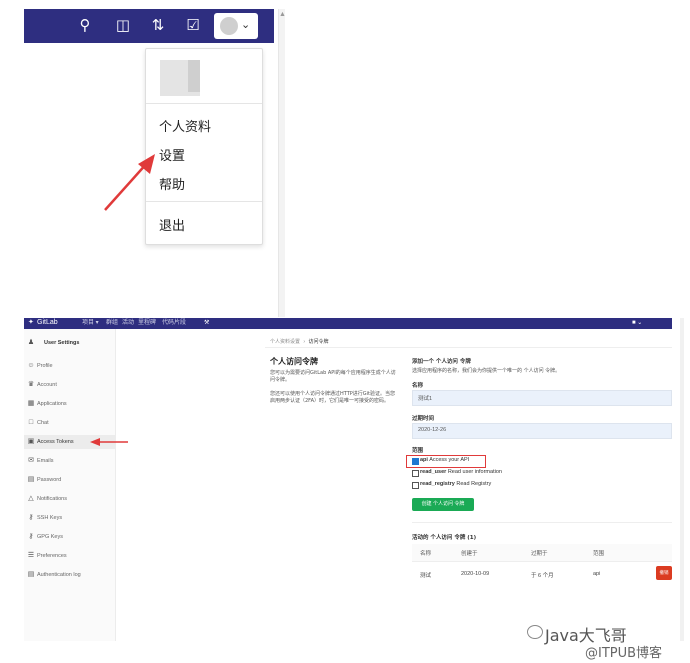 Image resolution: width=690 pixels, height=663 pixels. Describe the element at coordinates (31, 384) in the screenshot. I see `account-icon: ♛` at that location.